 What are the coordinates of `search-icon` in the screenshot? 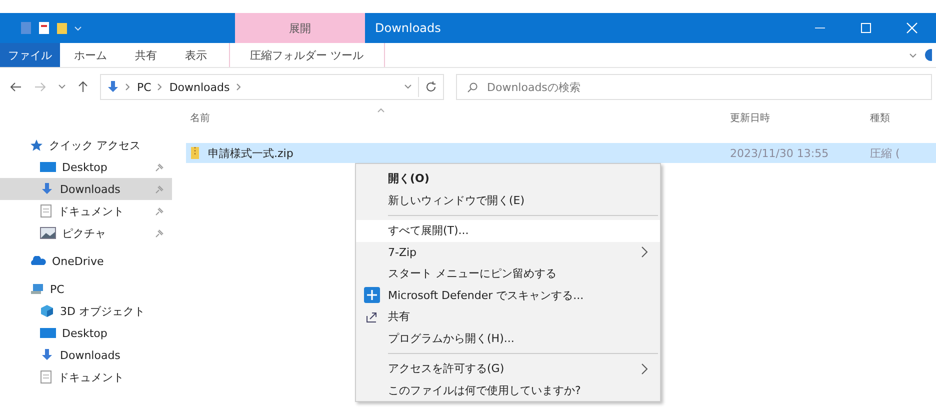 It's located at (472, 87).